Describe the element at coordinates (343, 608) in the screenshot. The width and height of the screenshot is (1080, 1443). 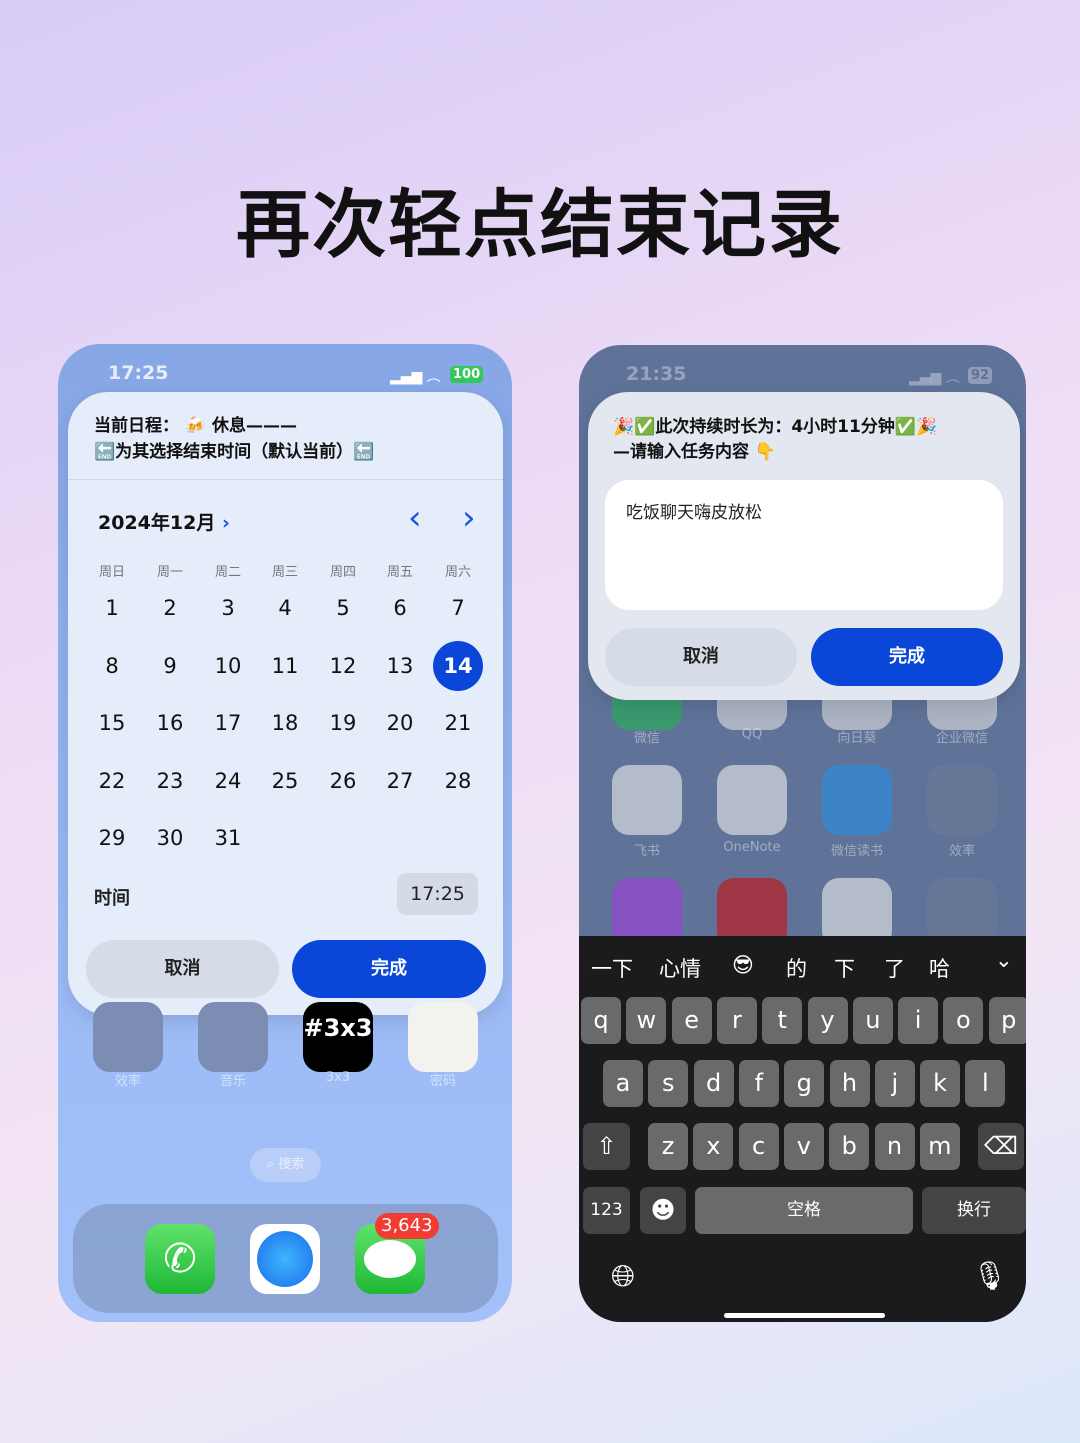
I see `calendar-day: 5` at that location.